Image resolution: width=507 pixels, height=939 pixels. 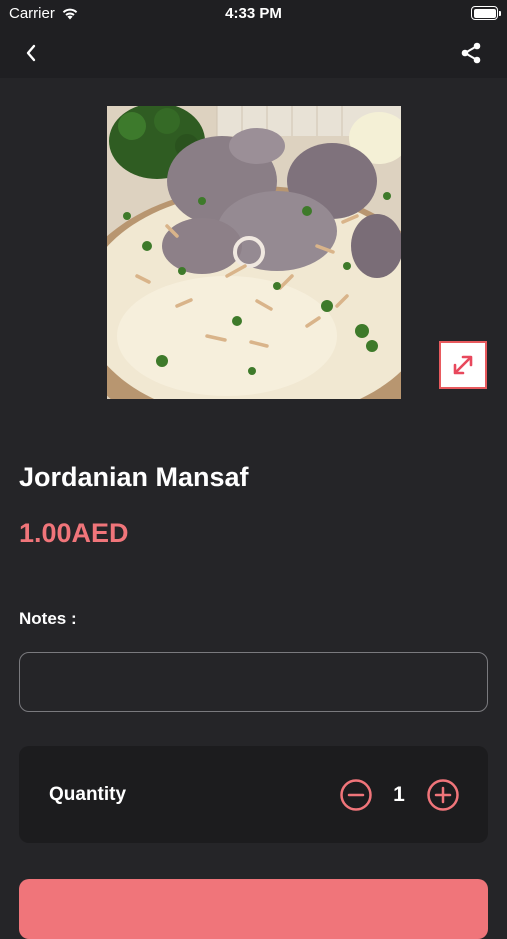 I want to click on notes-input, so click(x=253, y=682).